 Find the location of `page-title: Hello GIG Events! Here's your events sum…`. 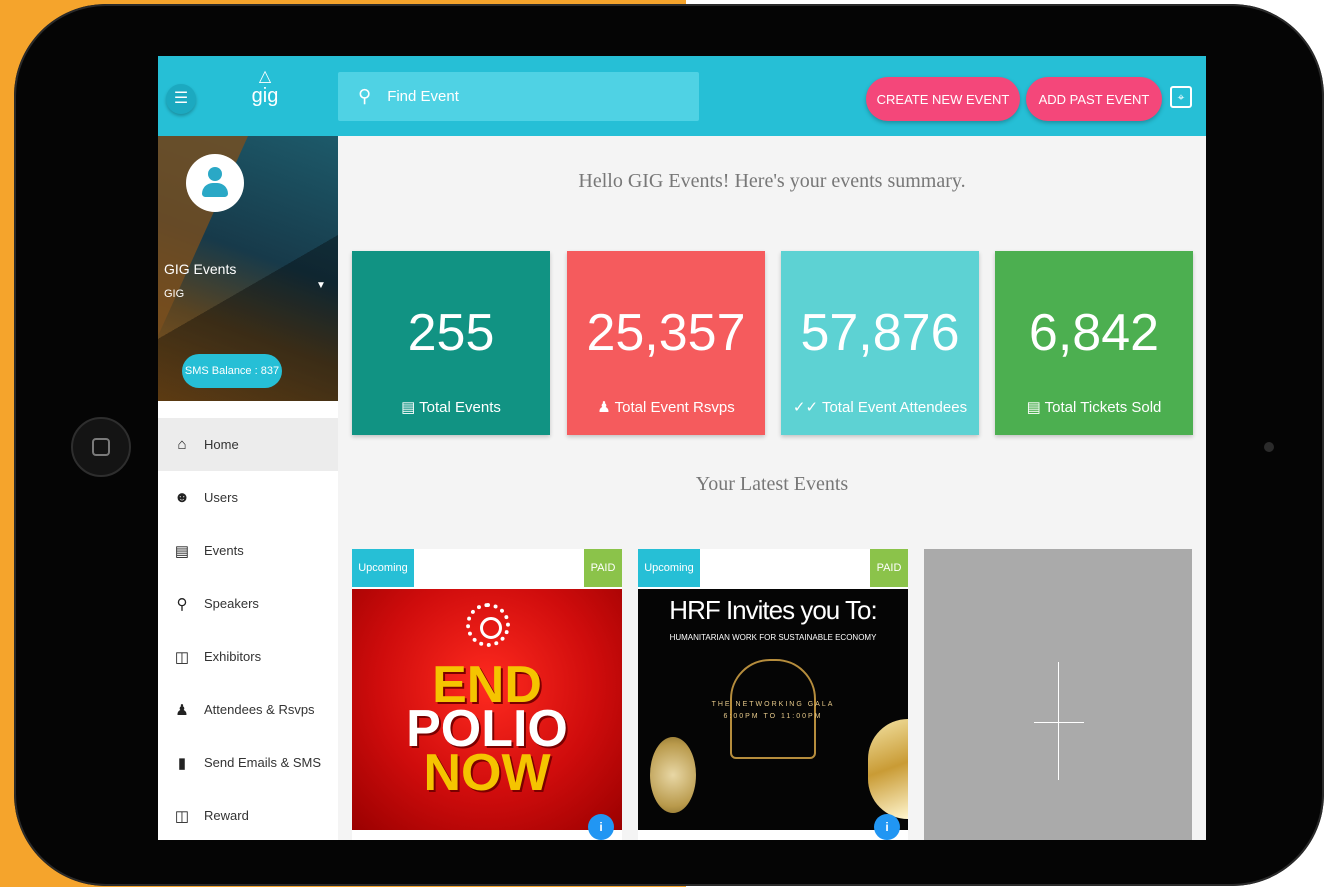

page-title: Hello GIG Events! Here's your events sum… is located at coordinates (772, 181).